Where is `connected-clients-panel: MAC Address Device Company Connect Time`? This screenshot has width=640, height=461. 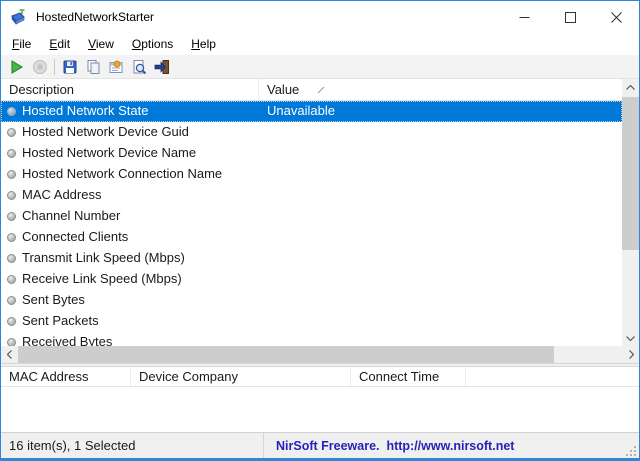 connected-clients-panel: MAC Address Device Company Connect Time is located at coordinates (320, 399).